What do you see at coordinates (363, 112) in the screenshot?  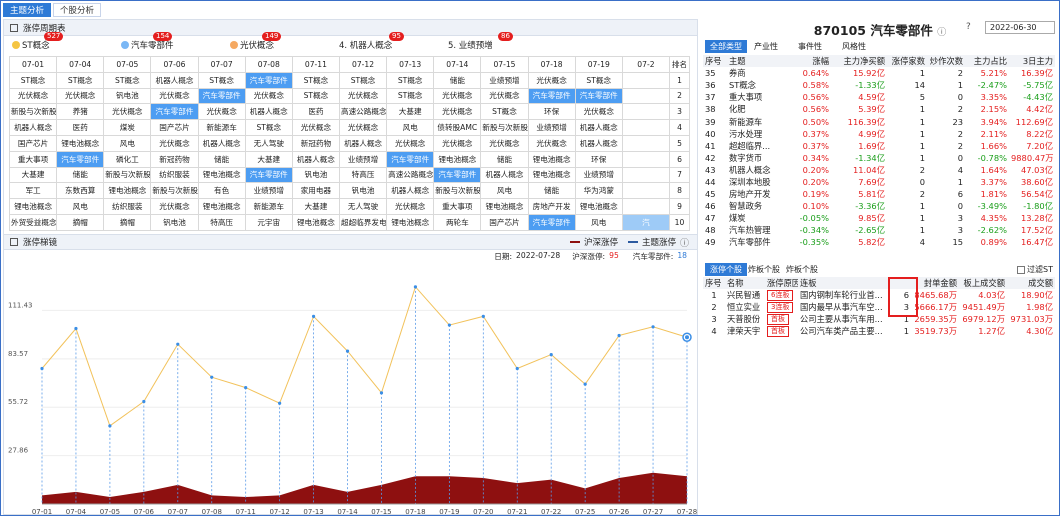 I see `grid-cell: 高速公路概念` at bounding box center [363, 112].